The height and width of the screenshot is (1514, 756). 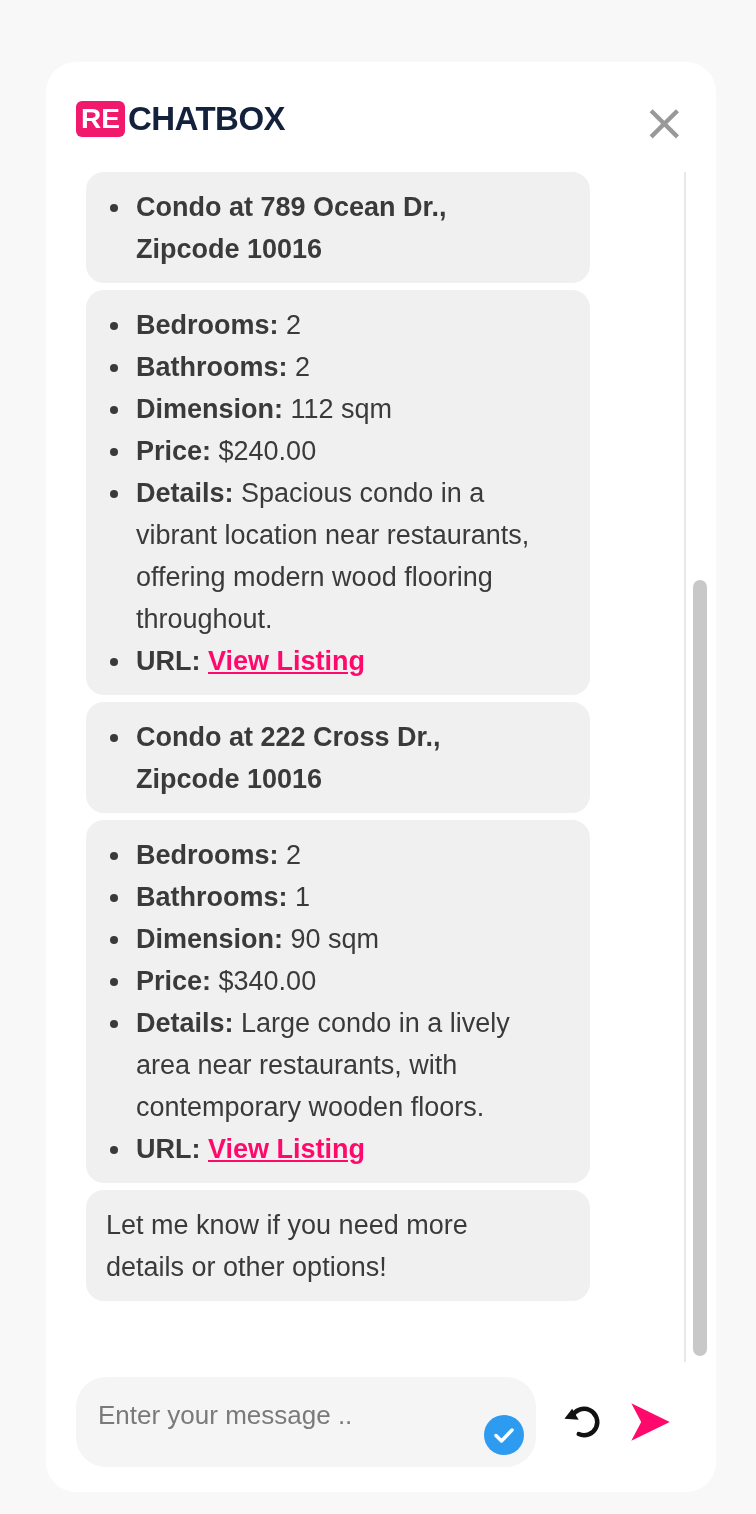 I want to click on close-button: ×, so click(x=664, y=122).